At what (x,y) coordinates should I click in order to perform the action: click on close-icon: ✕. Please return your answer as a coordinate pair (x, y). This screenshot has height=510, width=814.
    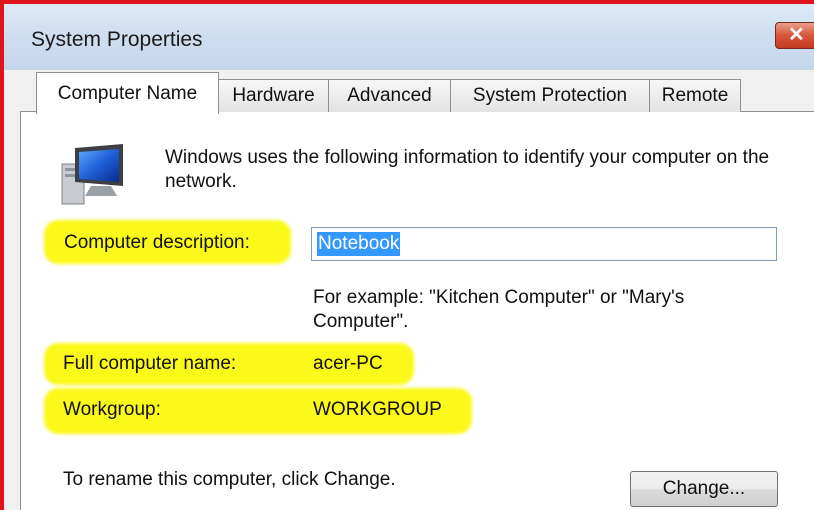
    Looking at the image, I should click on (796, 35).